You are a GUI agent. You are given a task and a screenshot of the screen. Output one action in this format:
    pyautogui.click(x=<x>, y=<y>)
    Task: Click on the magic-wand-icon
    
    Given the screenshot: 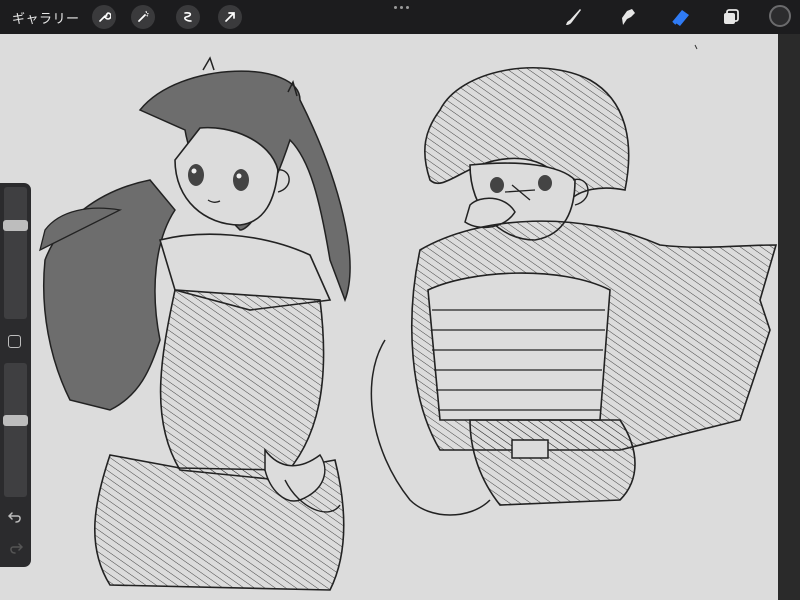 What is the action you would take?
    pyautogui.click(x=143, y=17)
    